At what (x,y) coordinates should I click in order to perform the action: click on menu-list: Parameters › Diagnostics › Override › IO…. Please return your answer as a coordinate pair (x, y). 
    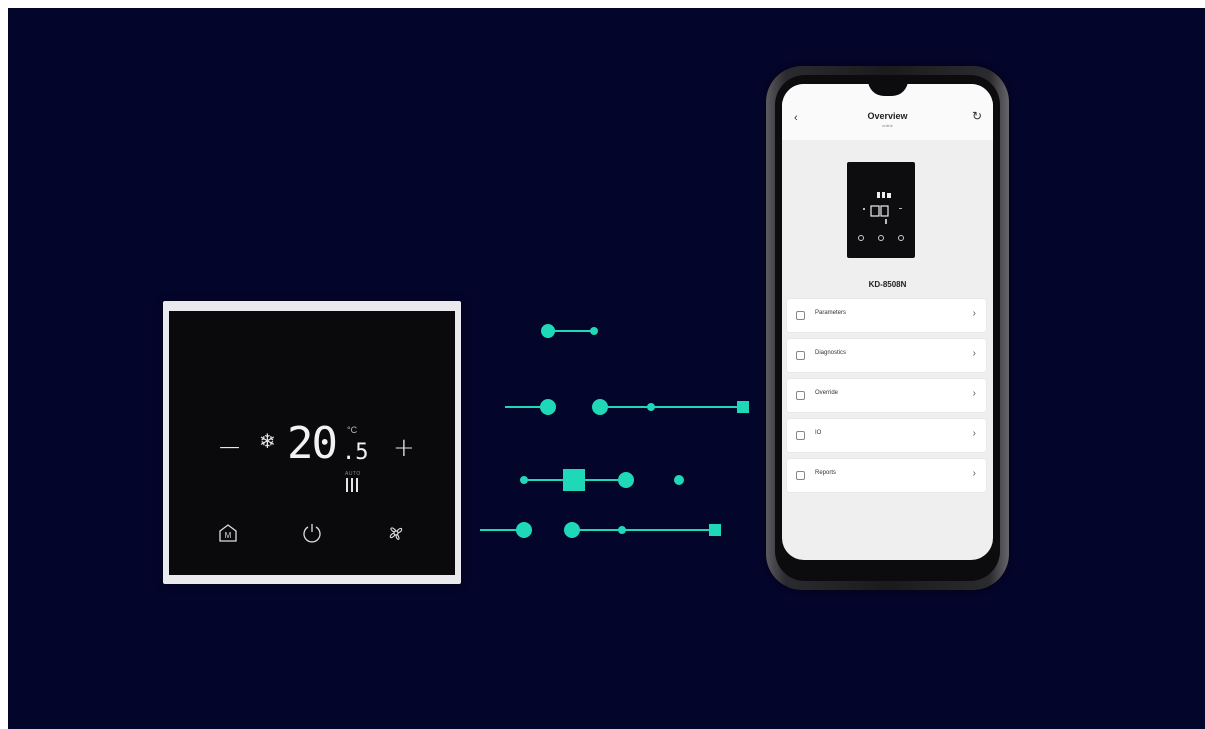
    Looking at the image, I should click on (886, 399).